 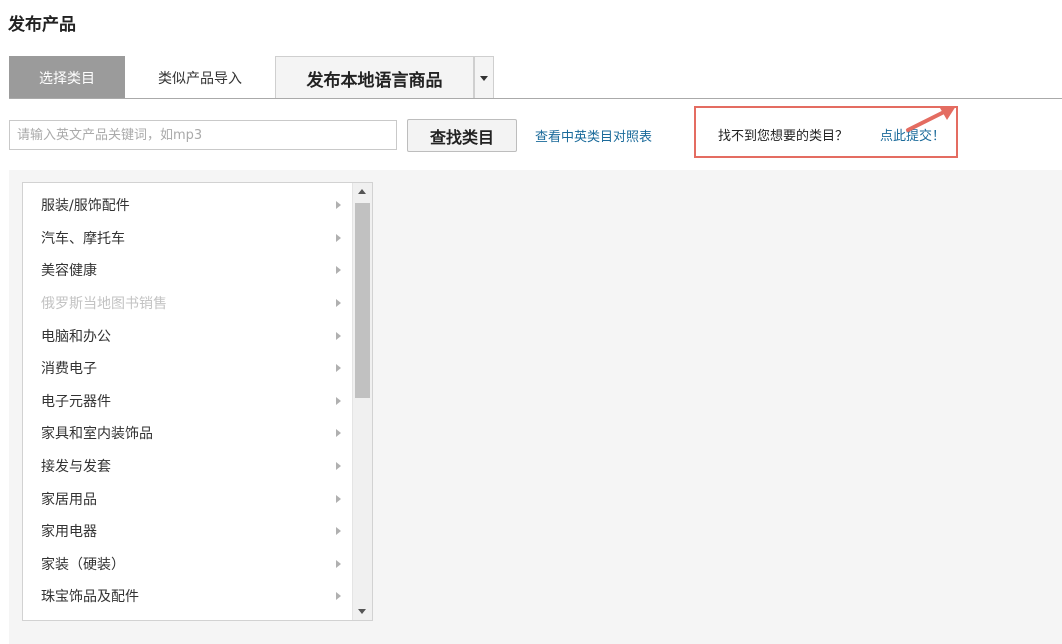 What do you see at coordinates (76, 336) in the screenshot?
I see `category-item-label: 电脑和办公` at bounding box center [76, 336].